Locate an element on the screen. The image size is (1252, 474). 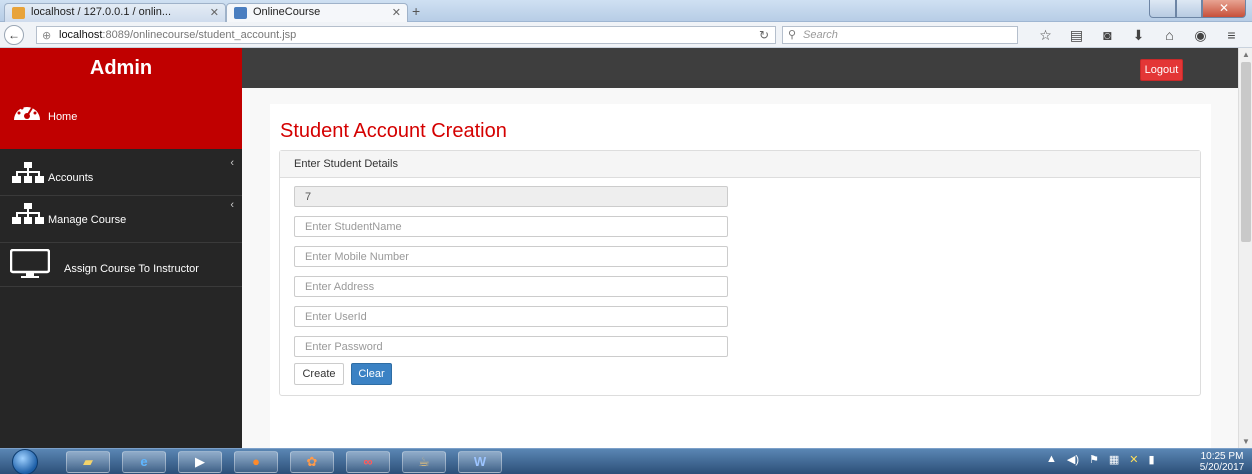
network-icon: ▦ is located at coordinates (1114, 459).